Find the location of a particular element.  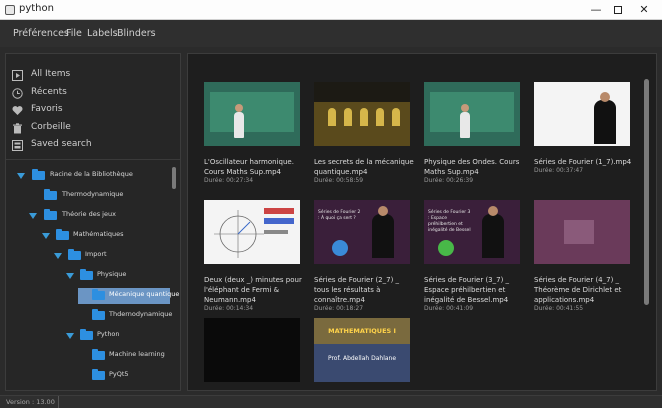

tree-label: Théorie des jeux is located at coordinates (89, 214).